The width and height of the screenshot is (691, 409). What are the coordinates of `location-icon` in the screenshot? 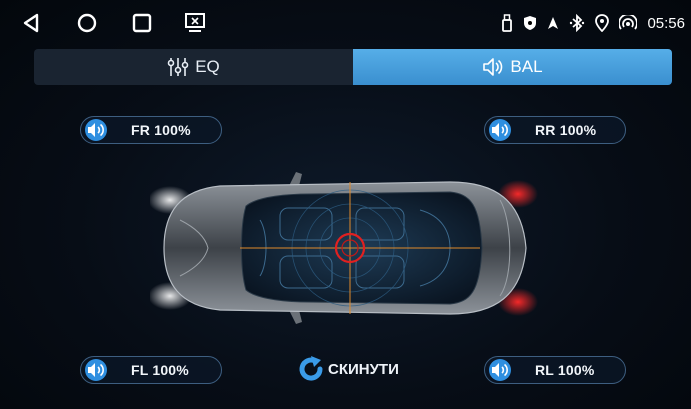 It's located at (602, 23).